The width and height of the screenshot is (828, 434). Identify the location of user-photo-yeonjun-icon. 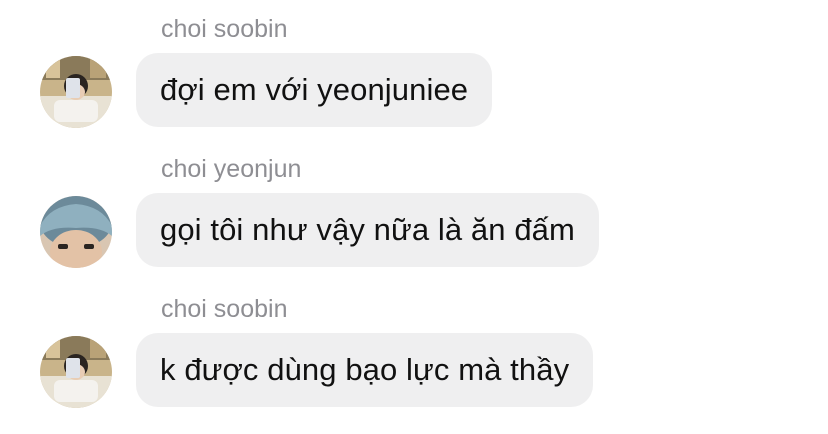
(76, 232).